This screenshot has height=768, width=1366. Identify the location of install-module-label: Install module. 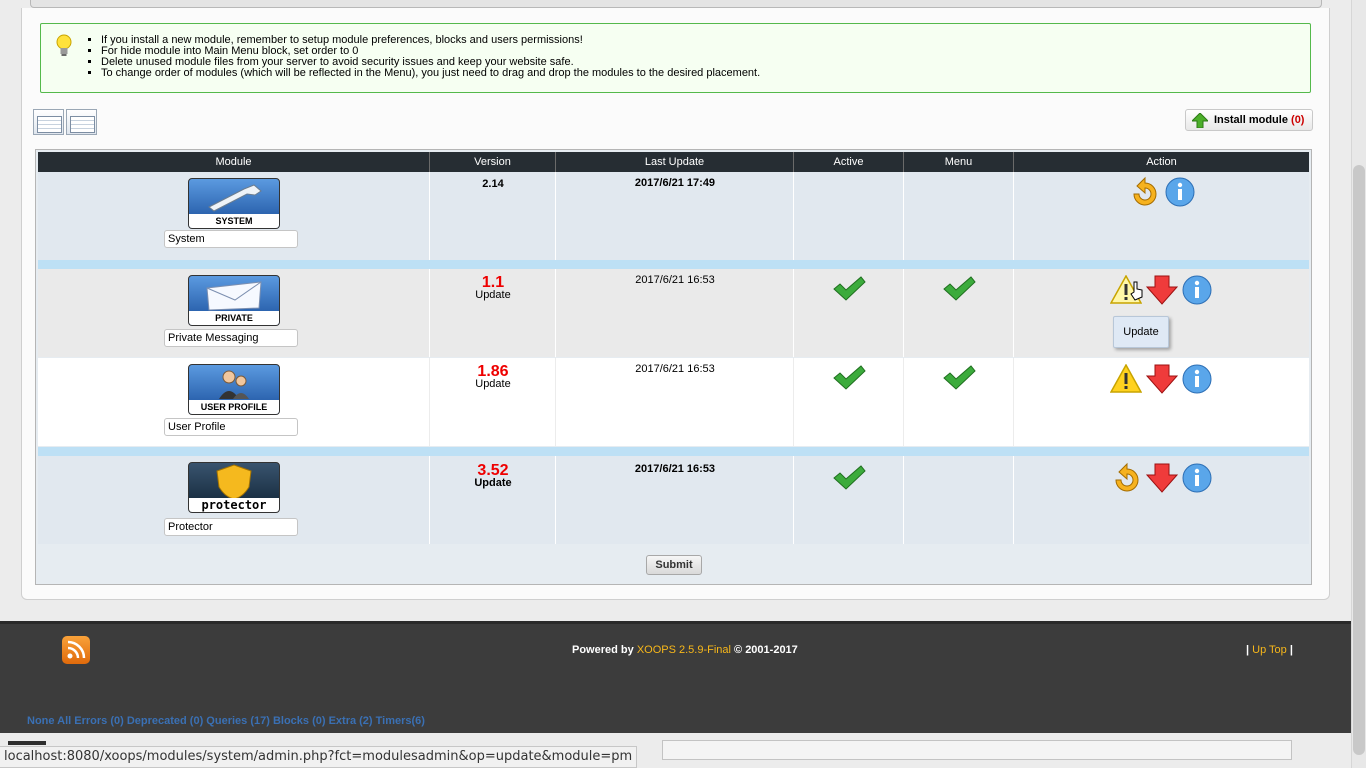
(1251, 120).